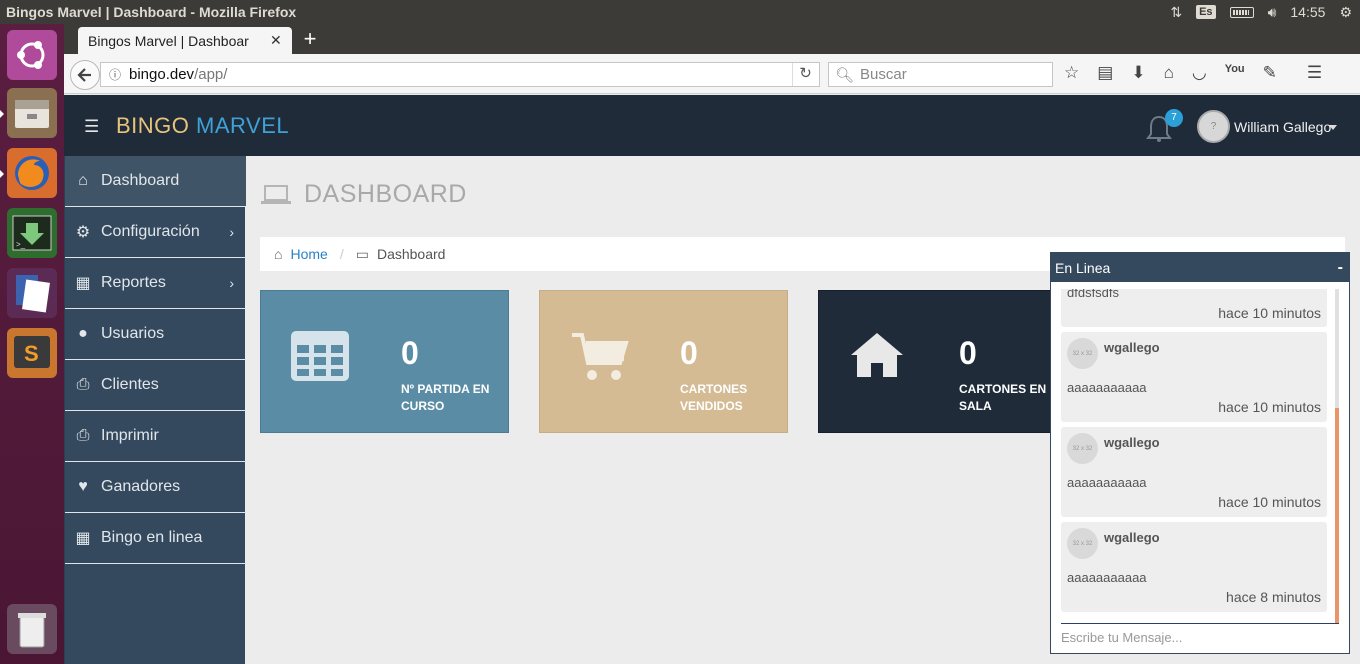  I want to click on brand-part2: MARVEL, so click(243, 125).